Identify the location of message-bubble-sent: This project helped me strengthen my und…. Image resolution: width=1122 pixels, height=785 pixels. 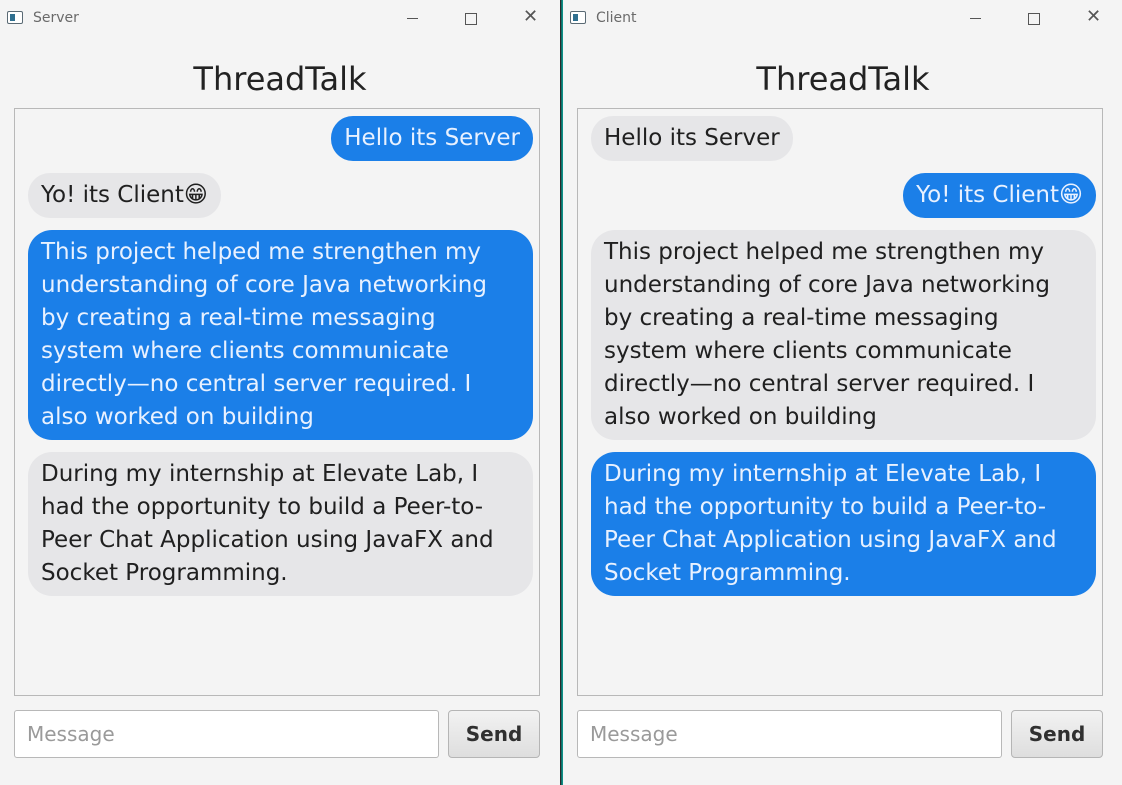
(280, 335).